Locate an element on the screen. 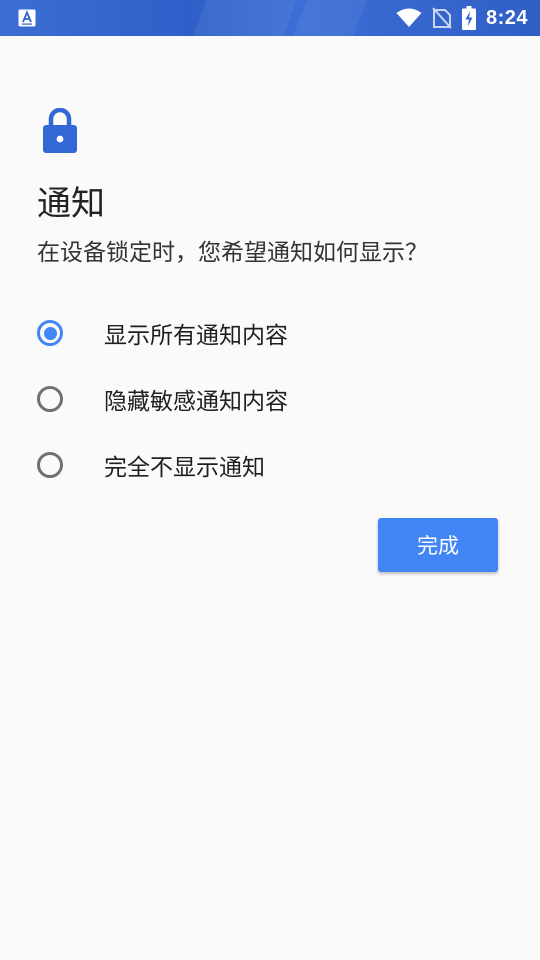 The image size is (540, 960). page-title: 通知 is located at coordinates (71, 204).